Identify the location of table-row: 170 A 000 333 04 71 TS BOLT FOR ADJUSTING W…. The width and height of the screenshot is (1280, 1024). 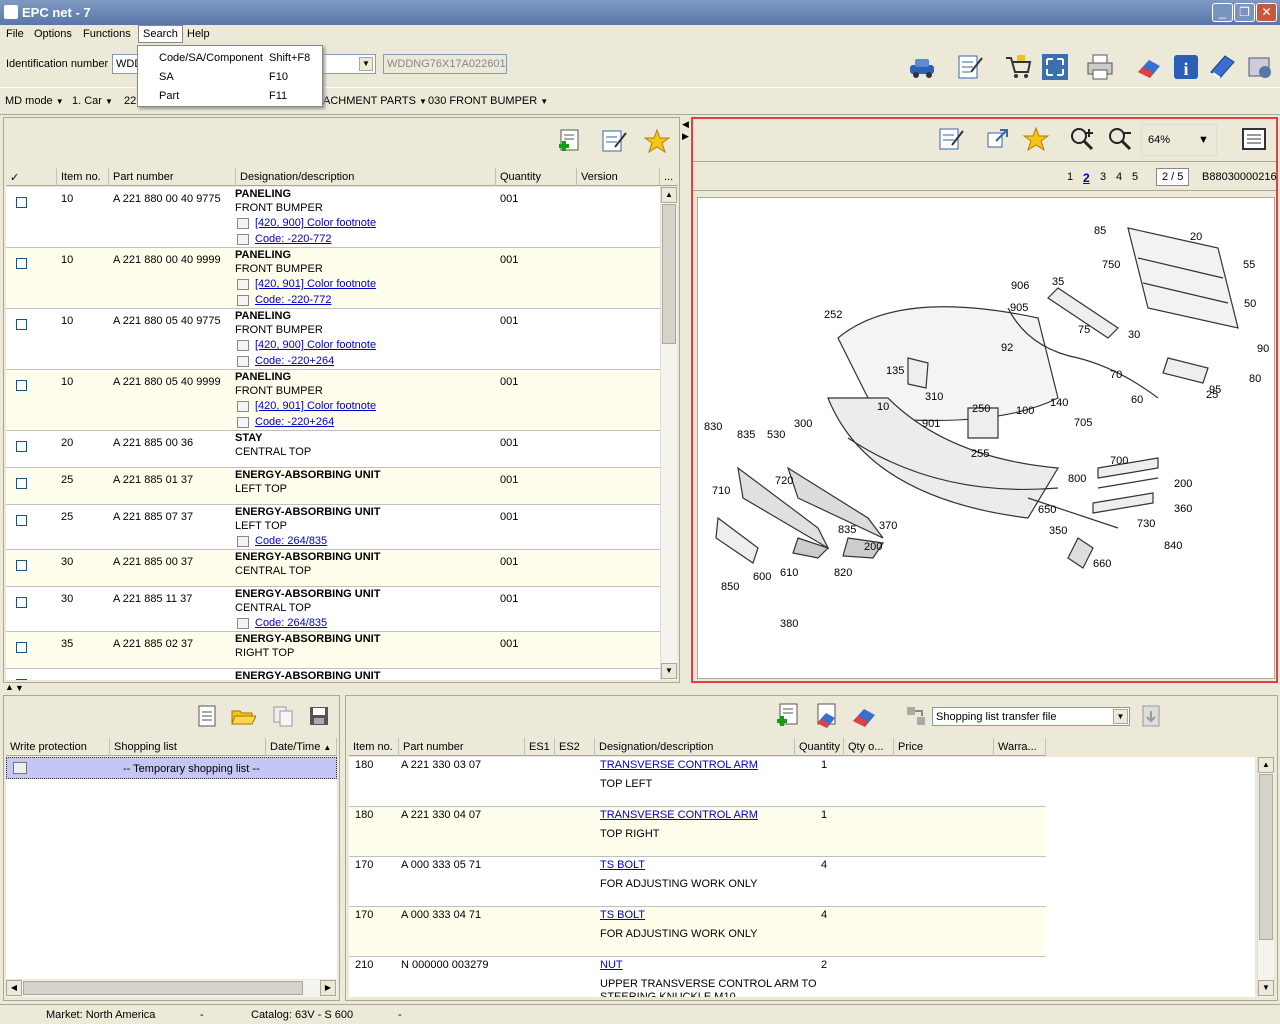
(697, 932).